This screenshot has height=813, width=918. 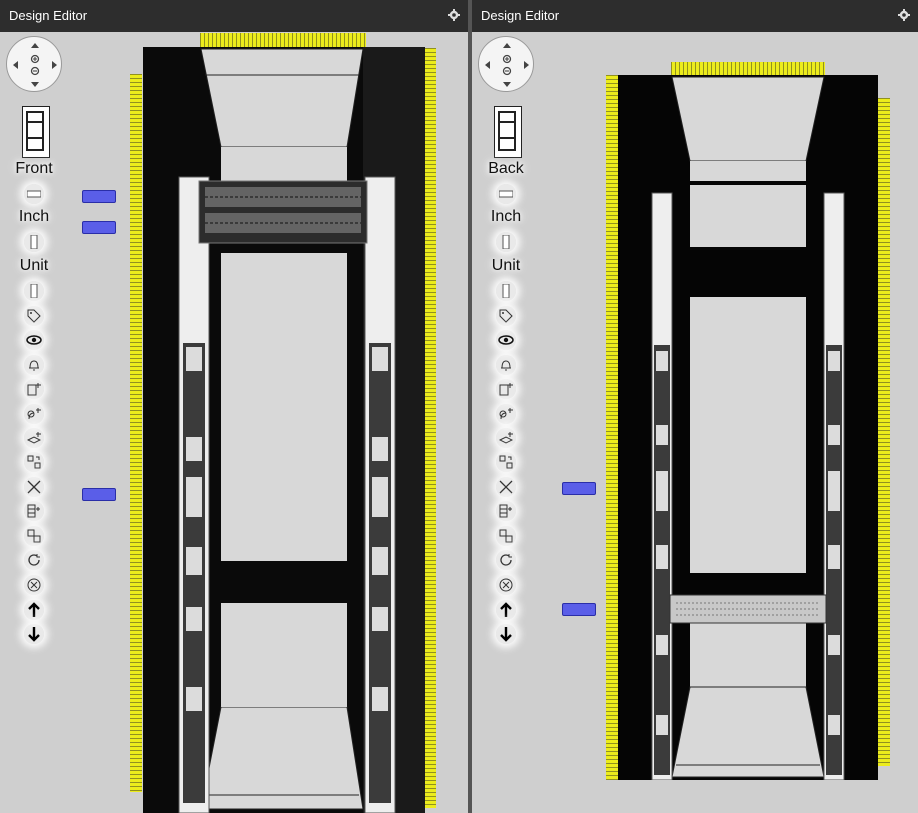 I want to click on view-side-label: Front, so click(x=34, y=169).